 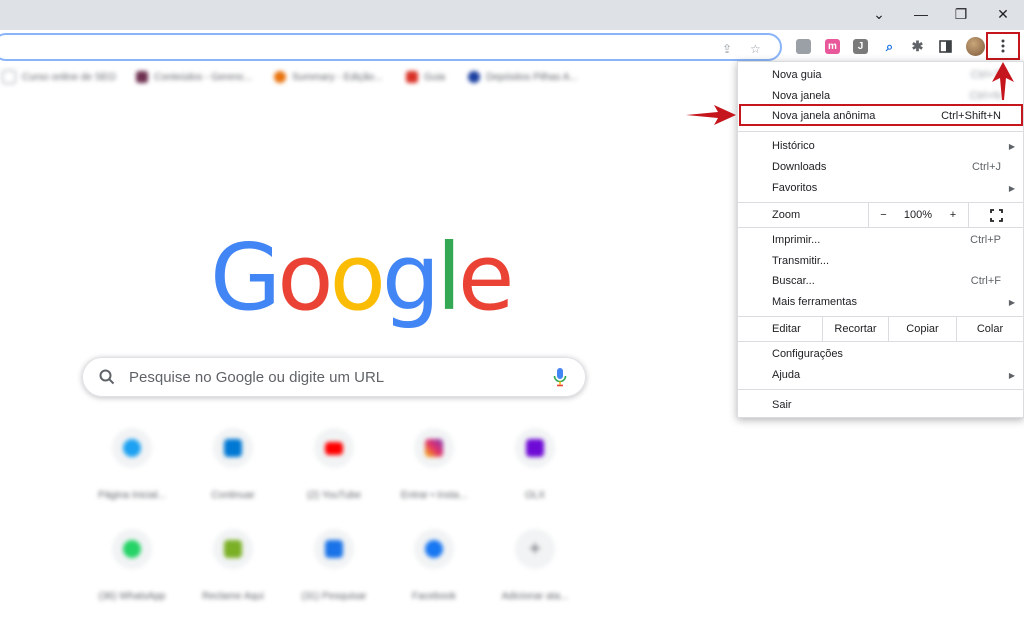 I want to click on menu-item-exit: Sair, so click(x=880, y=405).